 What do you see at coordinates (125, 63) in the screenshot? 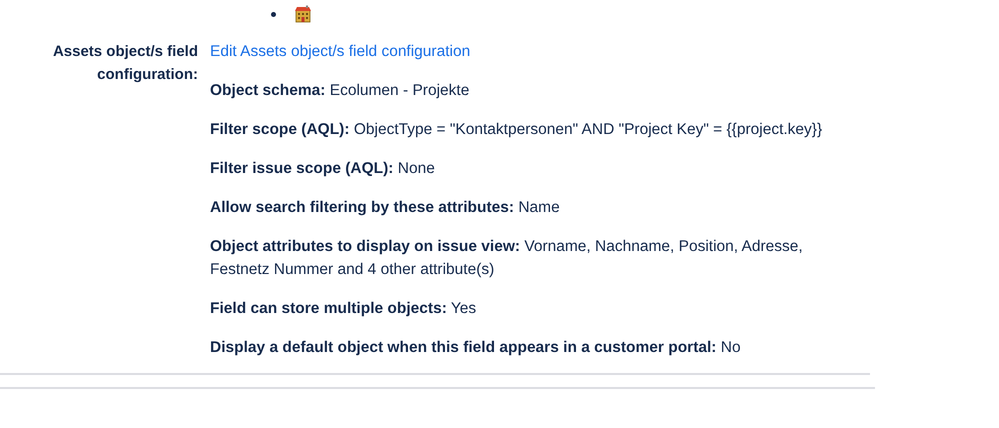
I see `field-label: Assets object/s field configuration:` at bounding box center [125, 63].